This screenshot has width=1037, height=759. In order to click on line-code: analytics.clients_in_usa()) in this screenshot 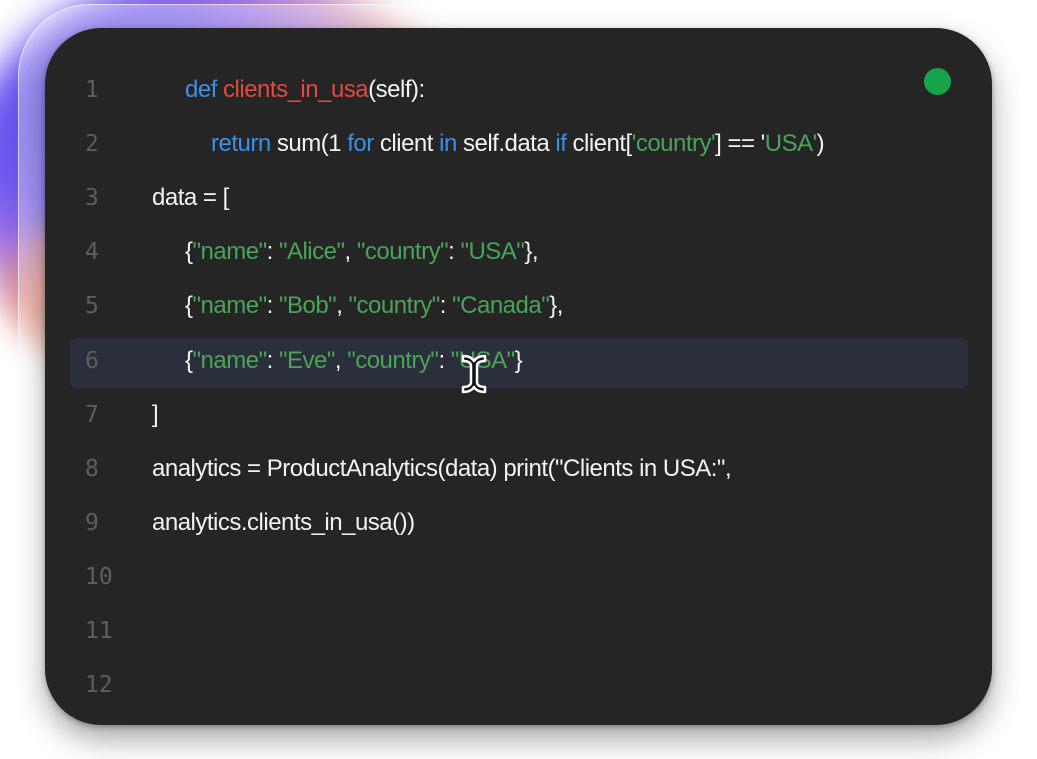, I will do `click(283, 523)`.